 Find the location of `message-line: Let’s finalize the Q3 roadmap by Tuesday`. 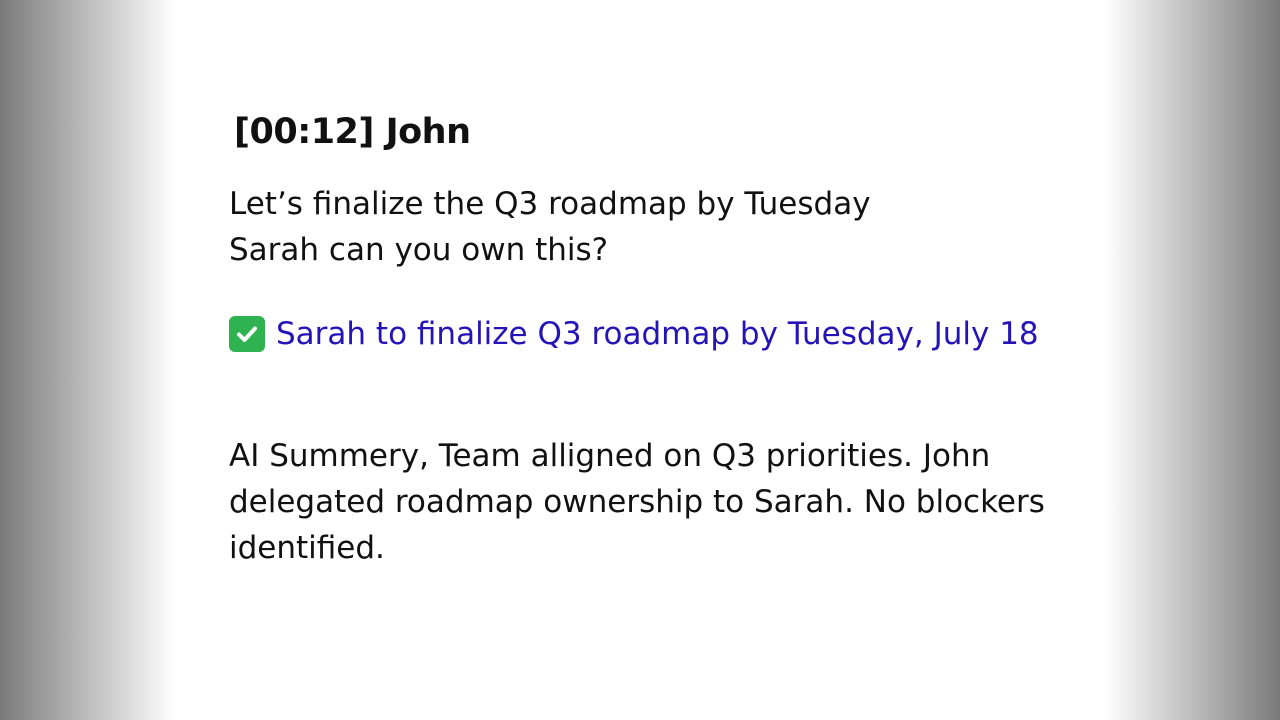

message-line: Let’s finalize the Q3 roadmap by Tuesday is located at coordinates (550, 204).